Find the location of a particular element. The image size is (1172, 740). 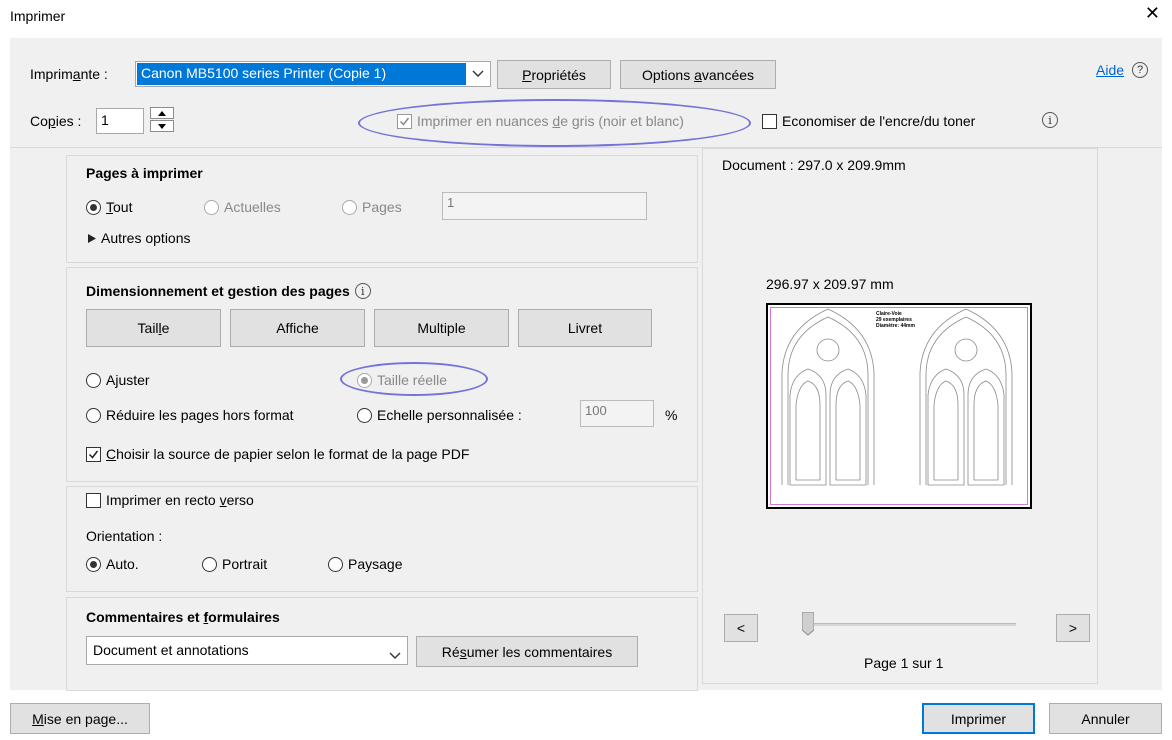

actual-size-radio is located at coordinates (364, 380).